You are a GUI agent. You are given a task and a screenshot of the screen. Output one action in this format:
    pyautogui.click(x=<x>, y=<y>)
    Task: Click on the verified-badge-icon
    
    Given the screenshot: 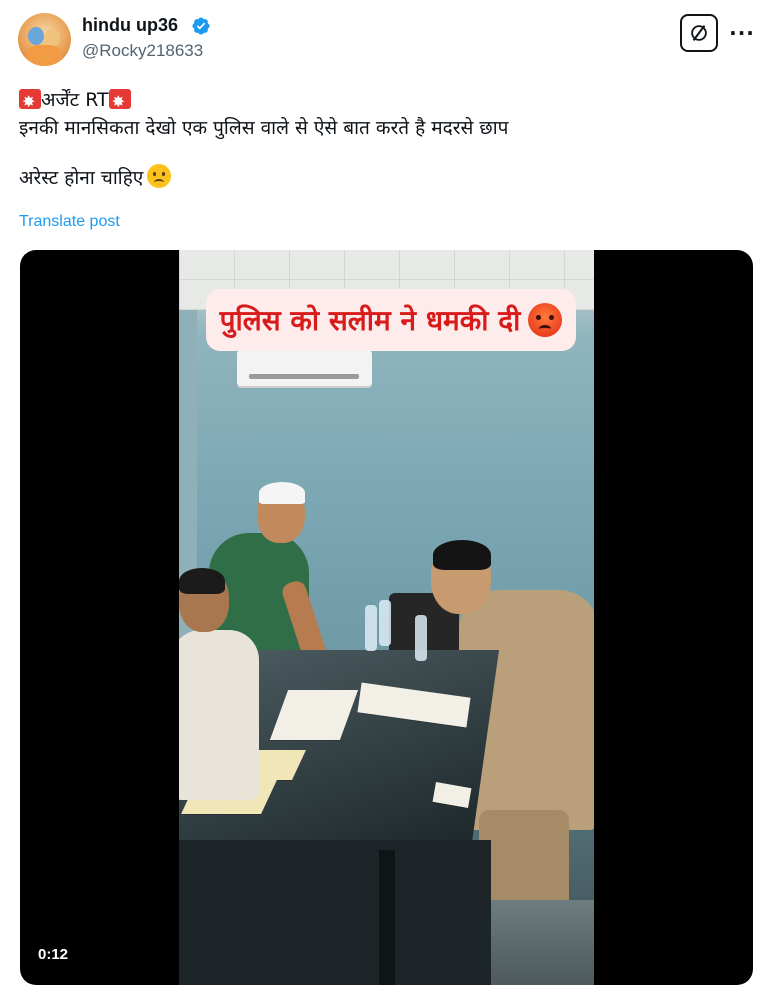 What is the action you would take?
    pyautogui.click(x=201, y=26)
    